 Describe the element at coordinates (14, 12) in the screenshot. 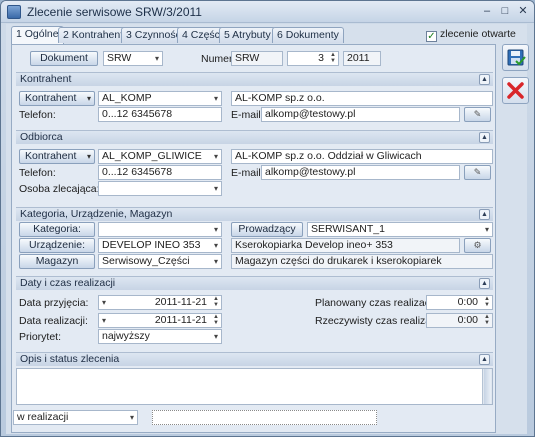

I see `app-icon` at that location.